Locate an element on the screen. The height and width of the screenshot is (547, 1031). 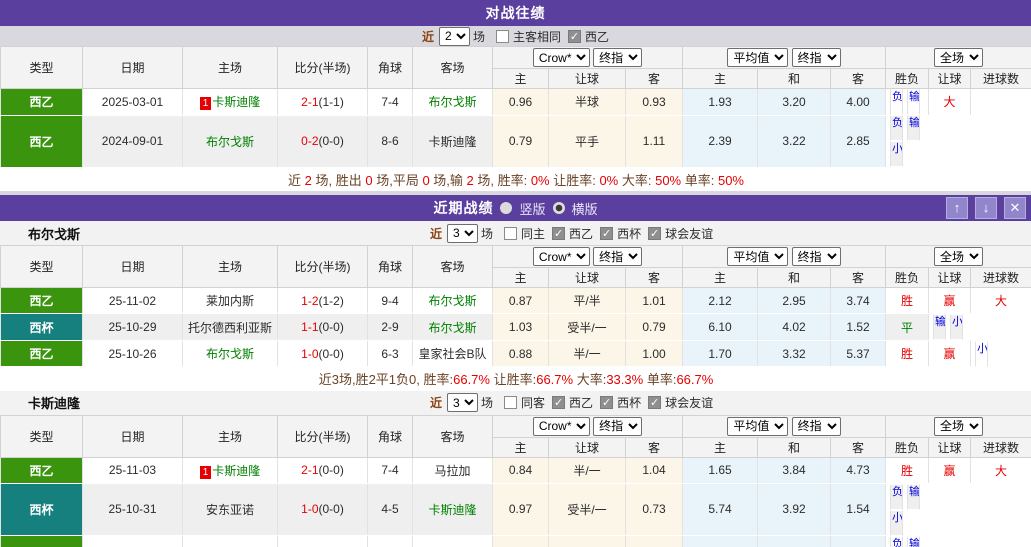
bar-buttons: ↑ ↓ ✕ is located at coordinates (986, 208).